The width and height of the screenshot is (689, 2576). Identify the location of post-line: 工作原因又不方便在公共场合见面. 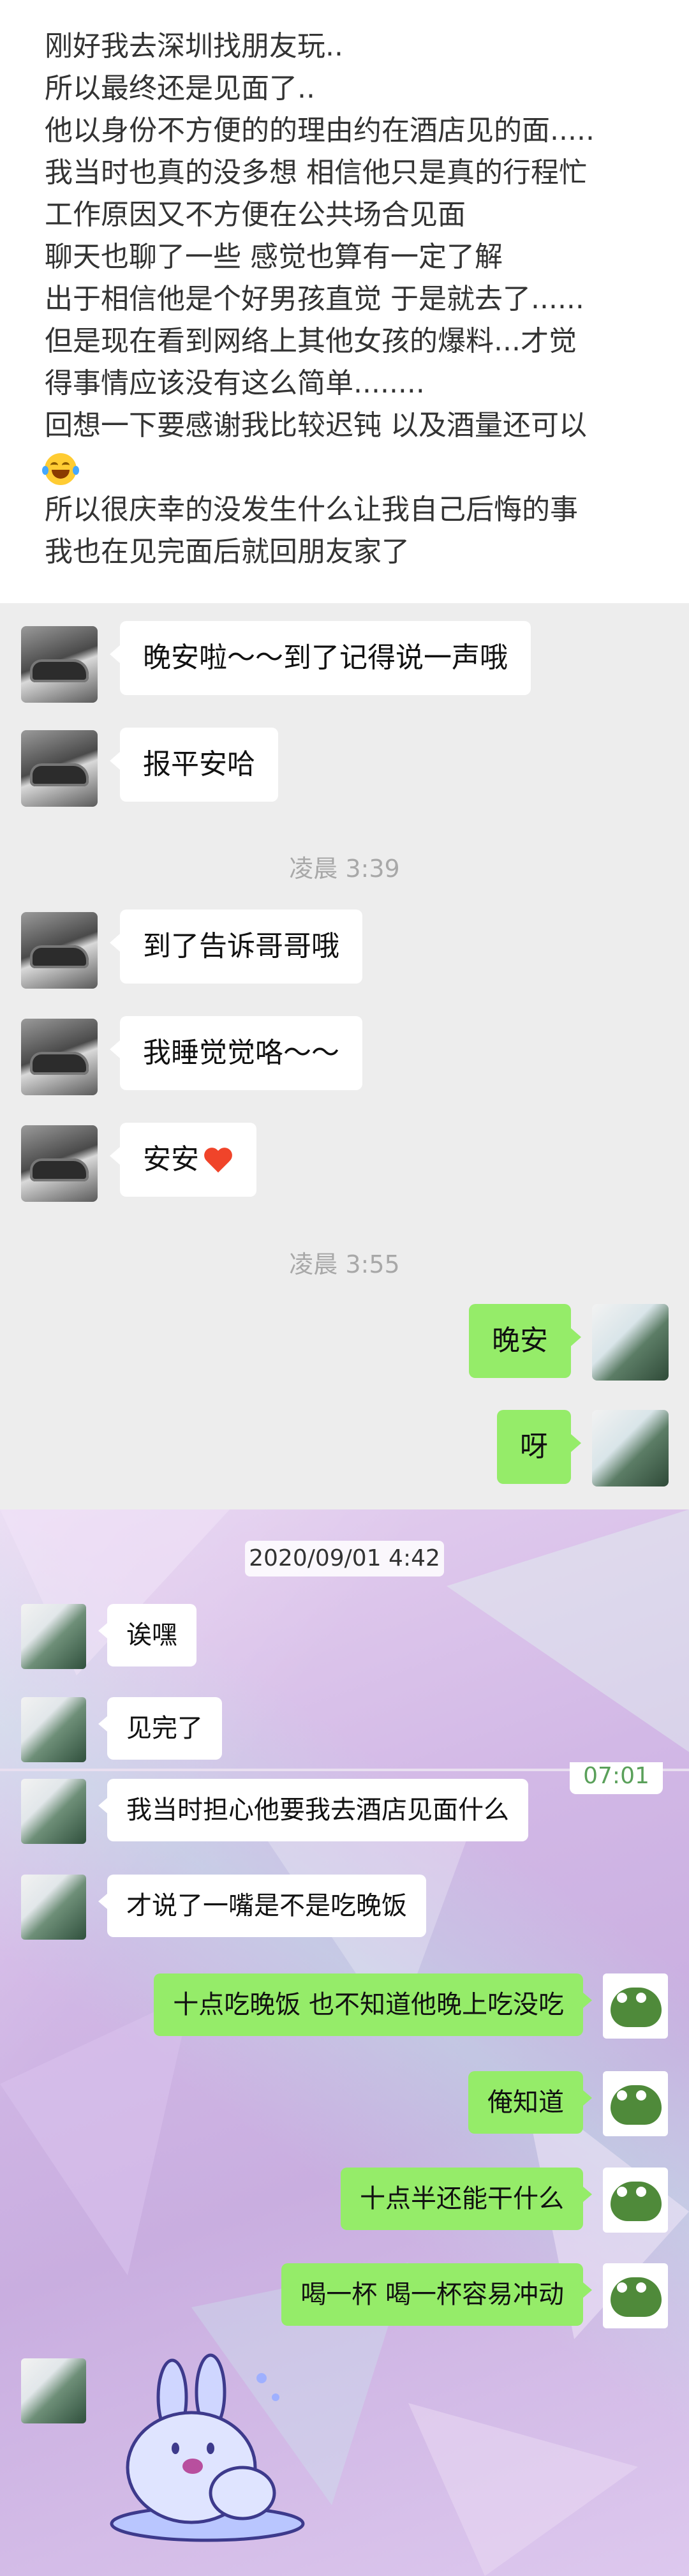
(256, 214).